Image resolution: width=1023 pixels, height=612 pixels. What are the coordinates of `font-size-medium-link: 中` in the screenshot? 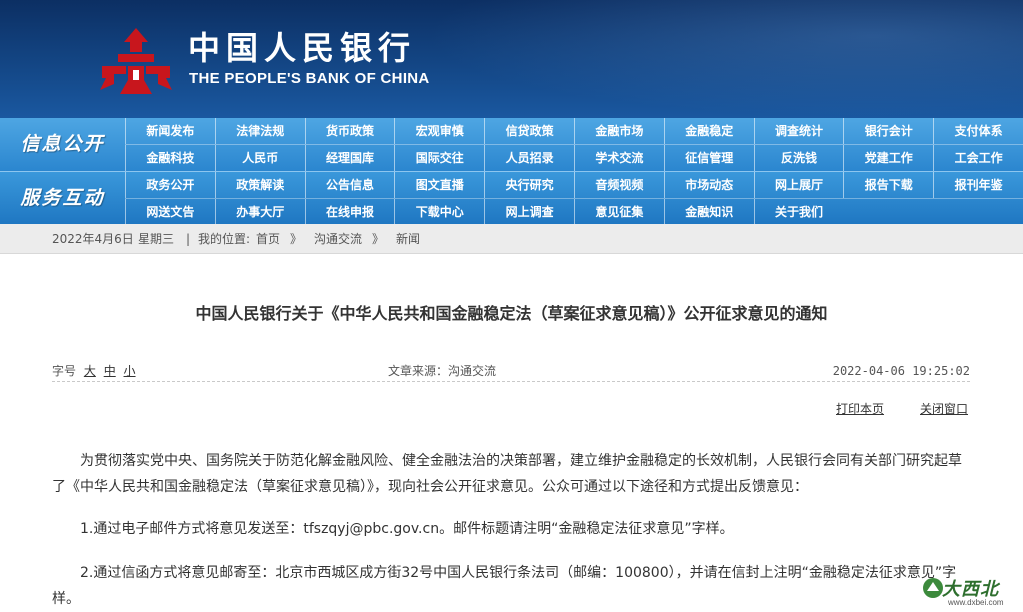 It's located at (110, 371).